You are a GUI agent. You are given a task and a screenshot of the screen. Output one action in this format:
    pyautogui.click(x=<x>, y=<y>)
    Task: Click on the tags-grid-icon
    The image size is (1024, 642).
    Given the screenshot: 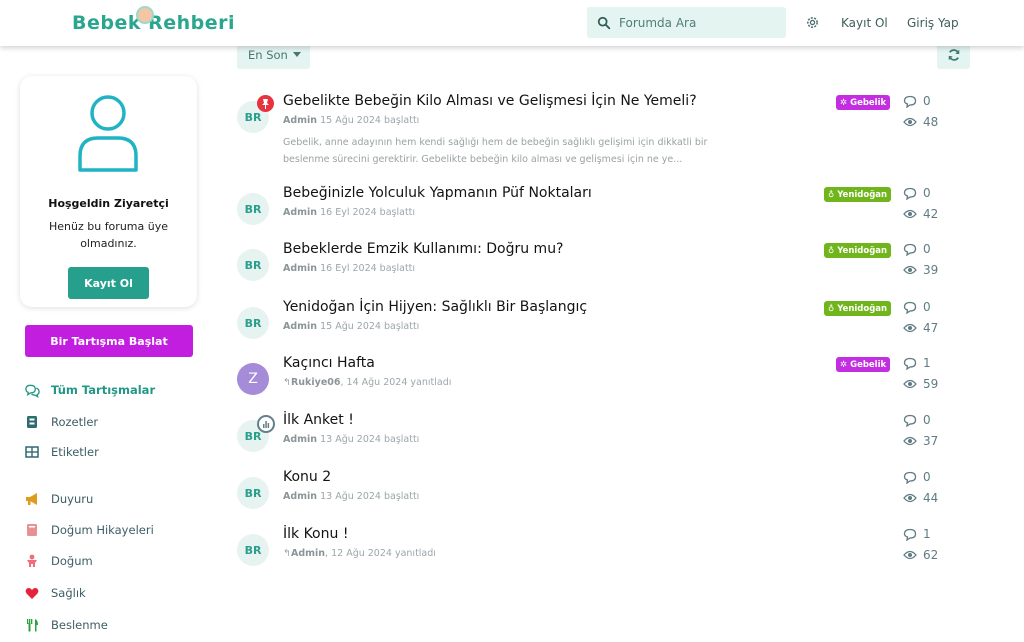 What is the action you would take?
    pyautogui.click(x=32, y=452)
    